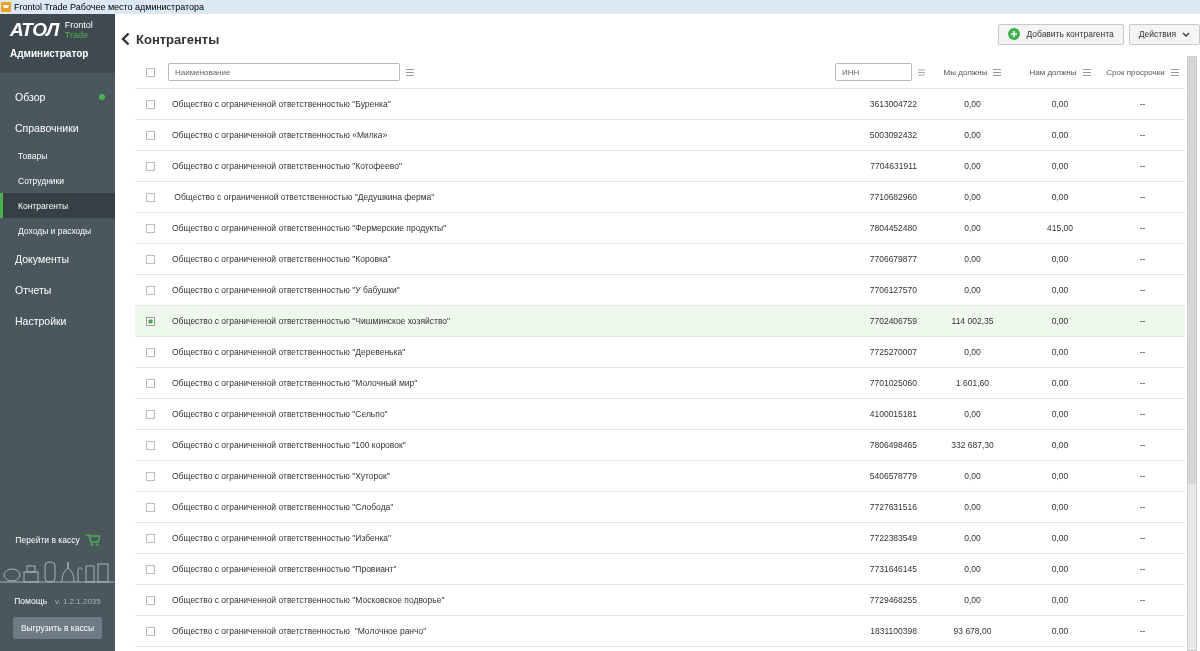 The height and width of the screenshot is (651, 1200). I want to click on filter-field: Наименование, so click(284, 72).